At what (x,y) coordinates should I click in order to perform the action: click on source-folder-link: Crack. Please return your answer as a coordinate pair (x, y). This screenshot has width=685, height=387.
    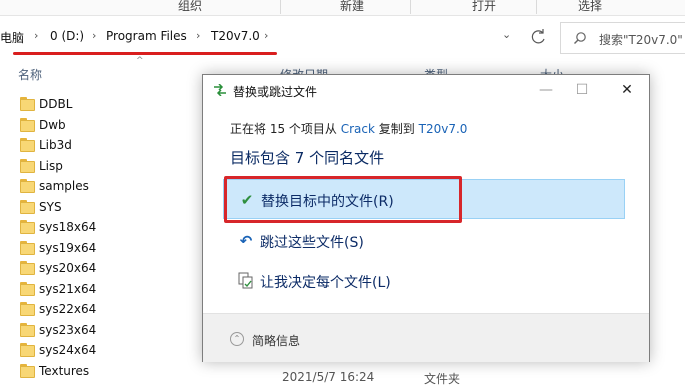
    Looking at the image, I should click on (358, 129).